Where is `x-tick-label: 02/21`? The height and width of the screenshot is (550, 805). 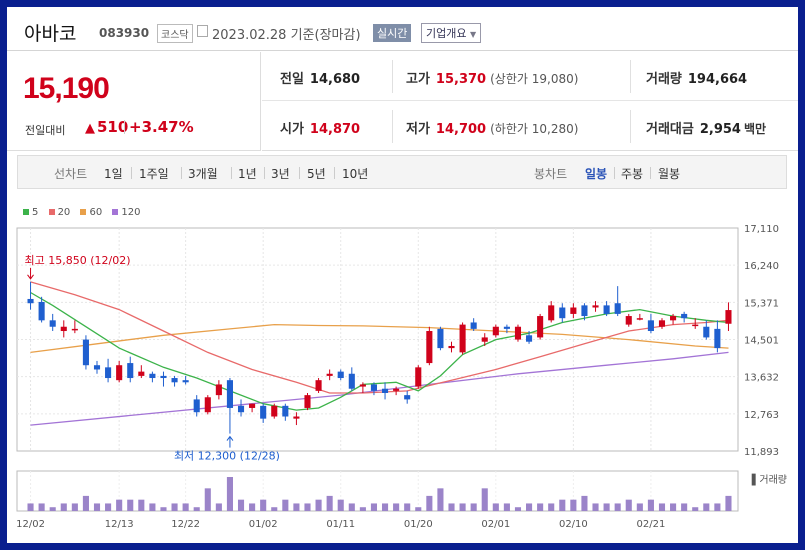 x-tick-label: 02/21 is located at coordinates (651, 524).